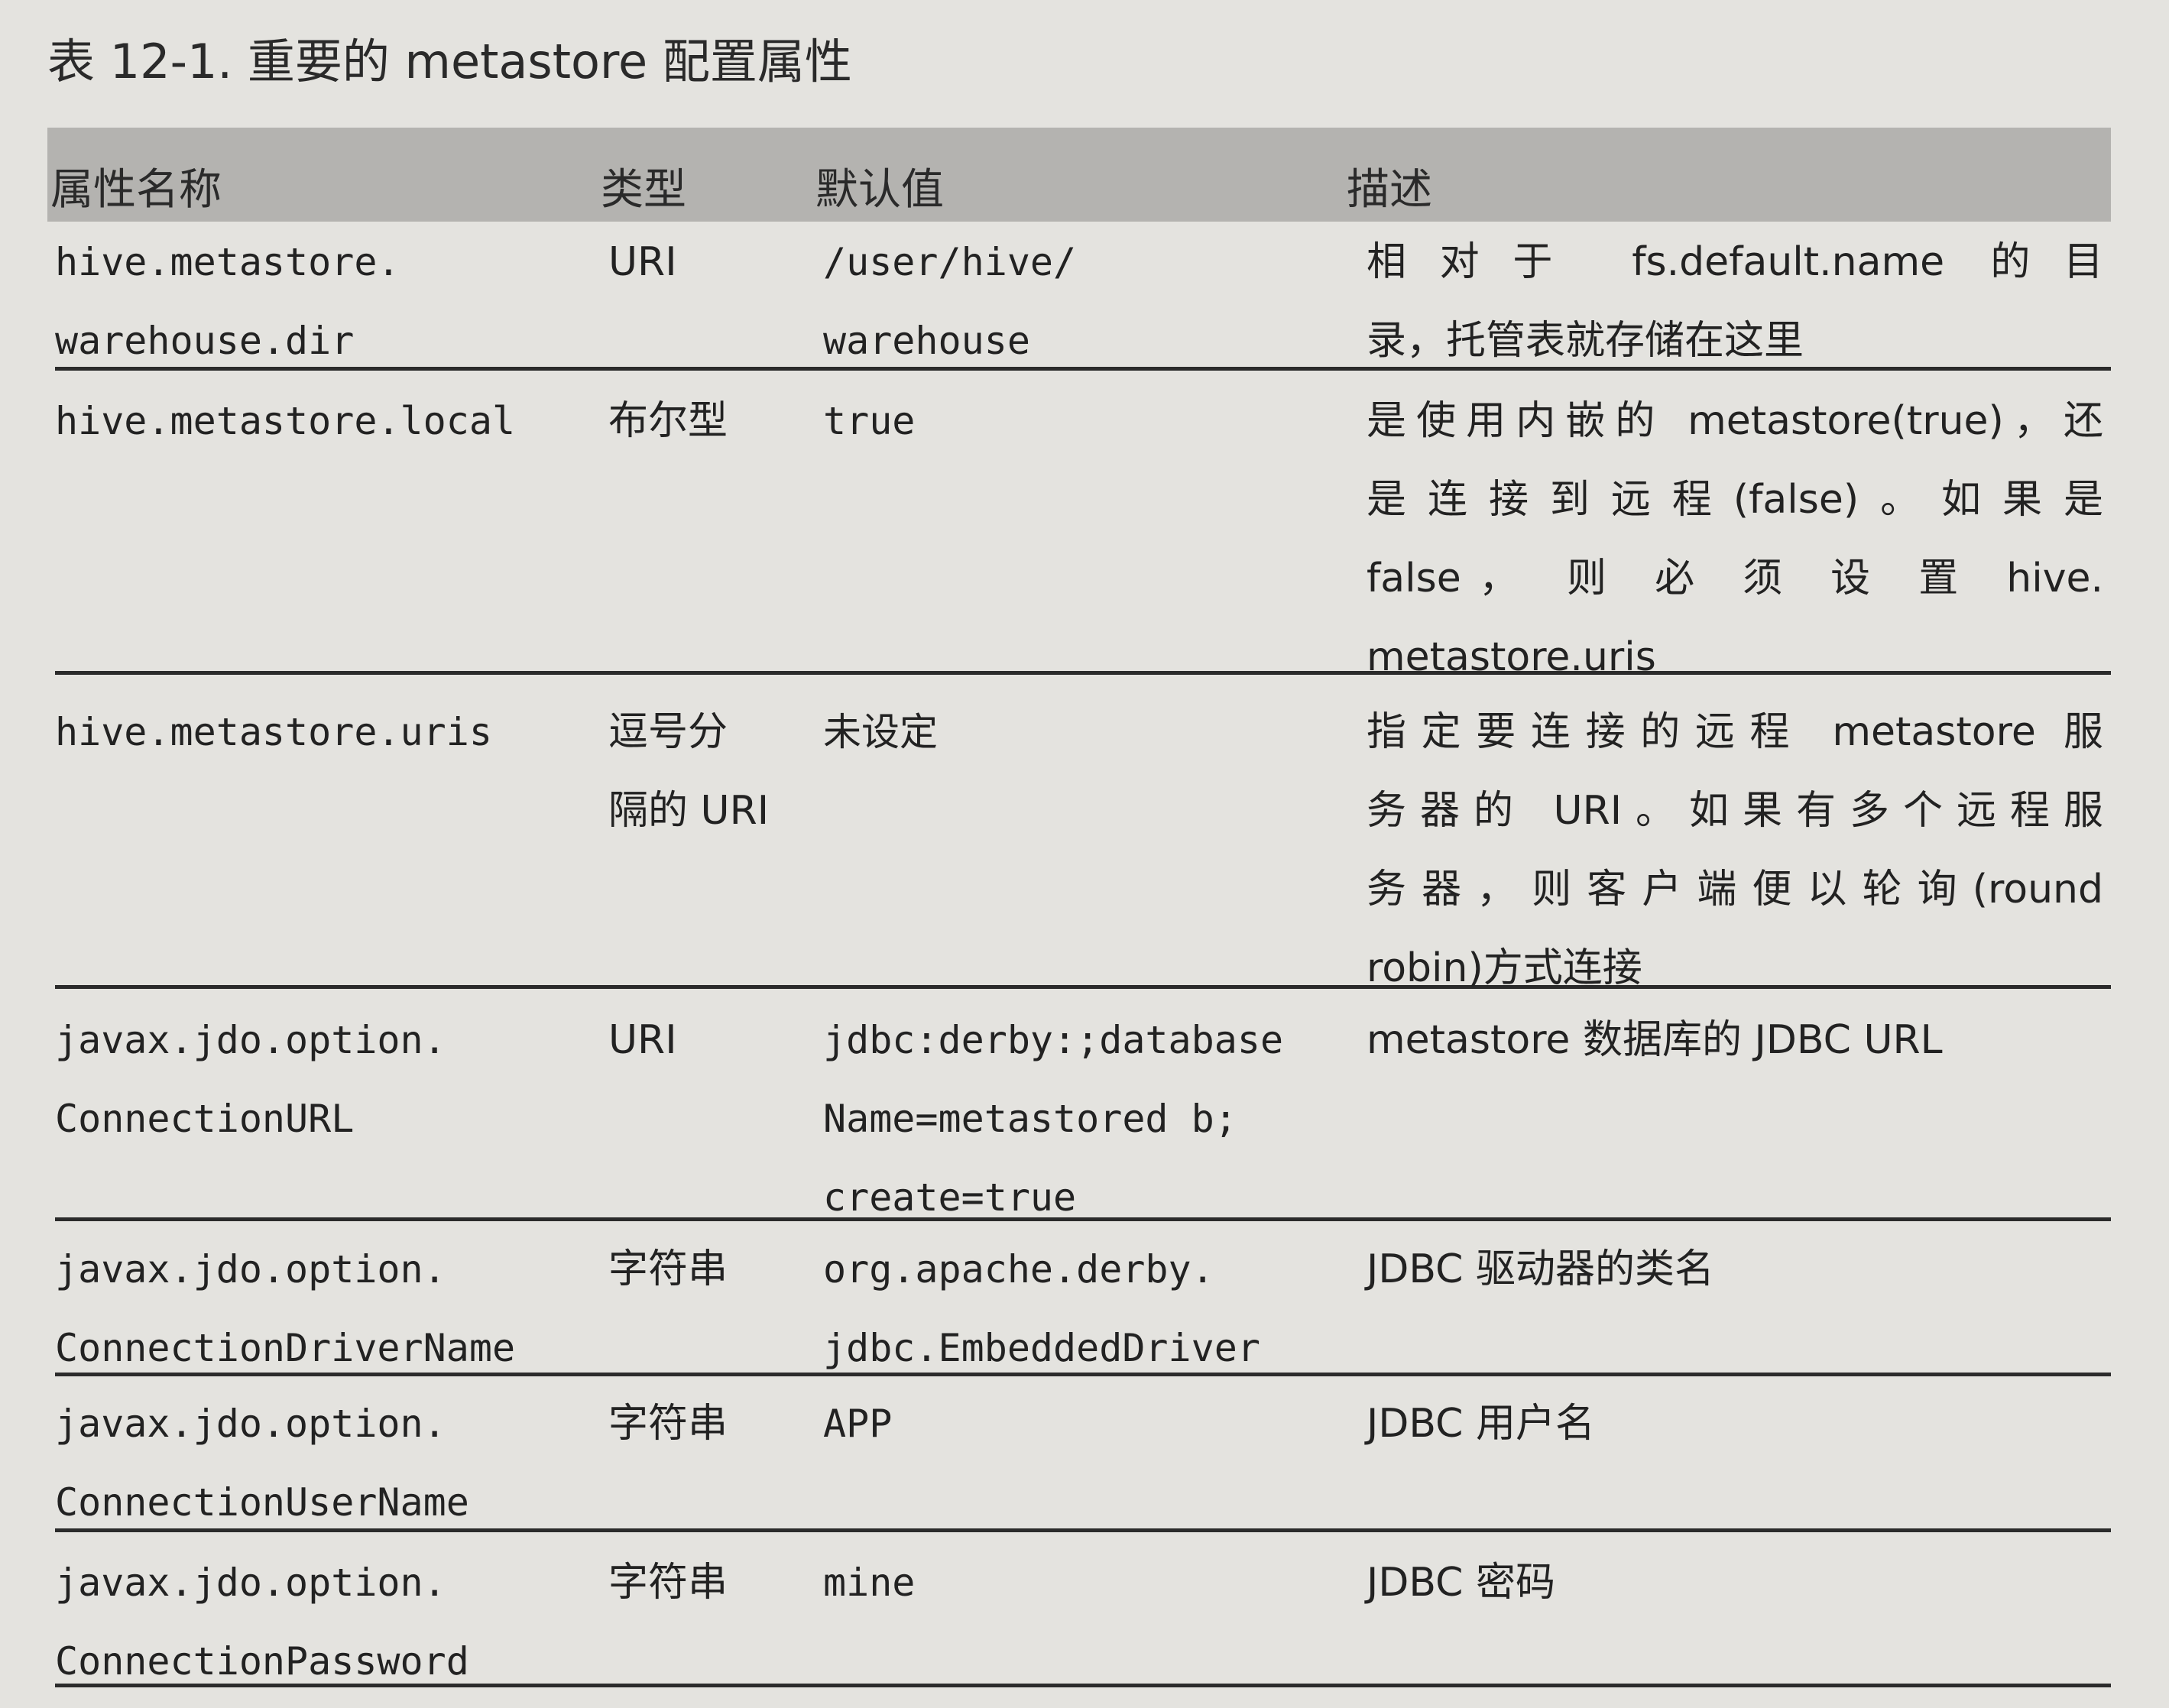 Image resolution: width=2169 pixels, height=1708 pixels. What do you see at coordinates (1735, 578) in the screenshot?
I see `cell-line: false， 则 必 须 设 置 hive.` at bounding box center [1735, 578].